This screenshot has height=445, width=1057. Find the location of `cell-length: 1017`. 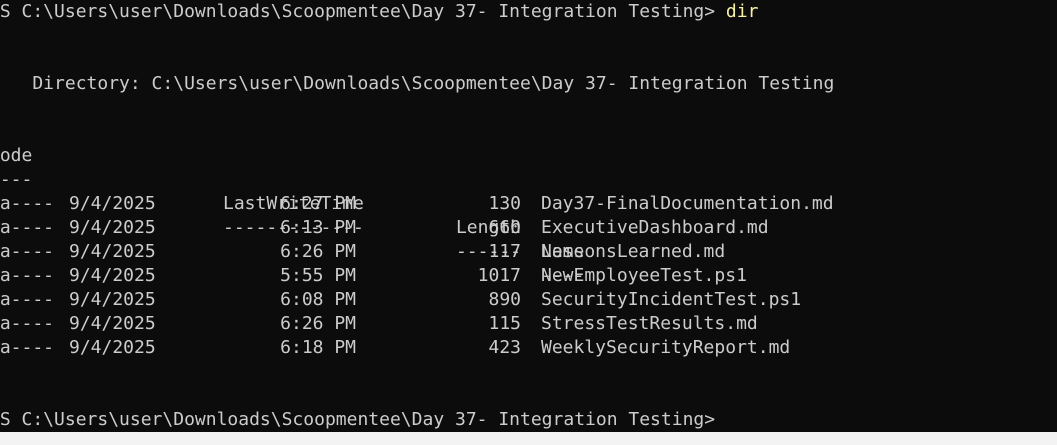

cell-length: 1017 is located at coordinates (499, 275).